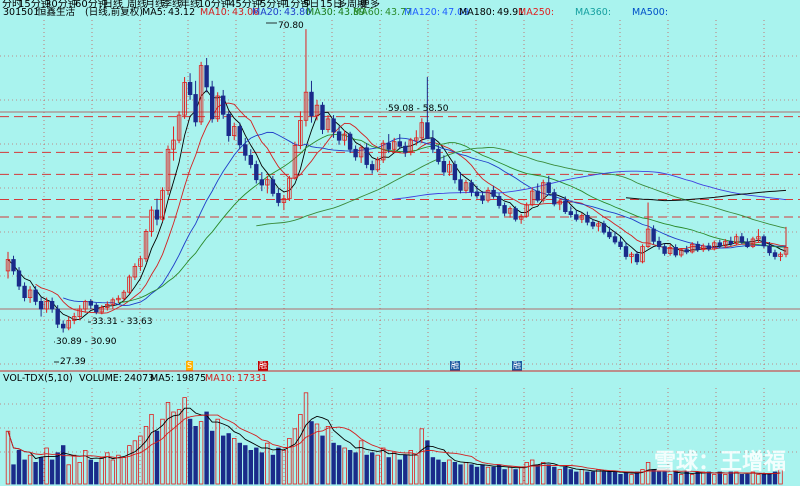 Image resolution: width=800 pixels, height=486 pixels. What do you see at coordinates (190, 366) in the screenshot?
I see `event-marker: S` at bounding box center [190, 366].